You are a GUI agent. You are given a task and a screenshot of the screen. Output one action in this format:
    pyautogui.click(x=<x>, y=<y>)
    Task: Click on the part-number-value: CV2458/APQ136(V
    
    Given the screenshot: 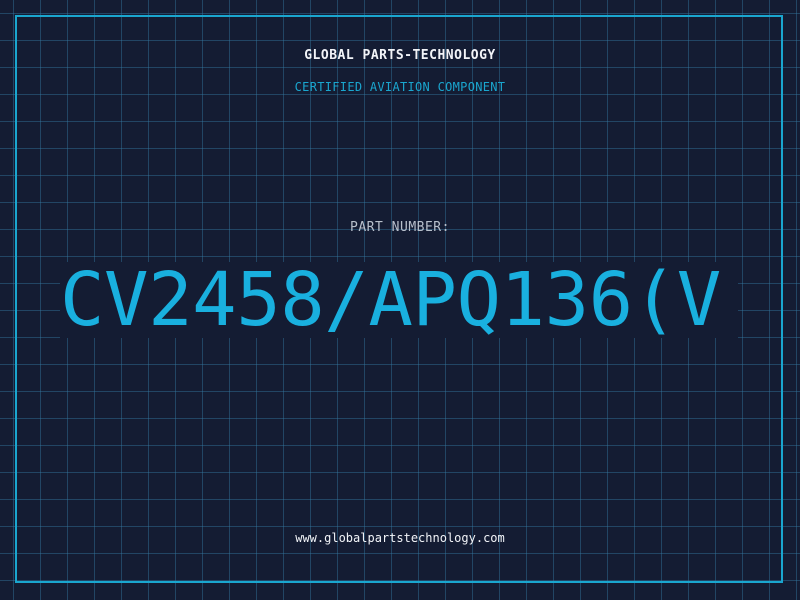 What is the action you would take?
    pyautogui.click(x=390, y=300)
    